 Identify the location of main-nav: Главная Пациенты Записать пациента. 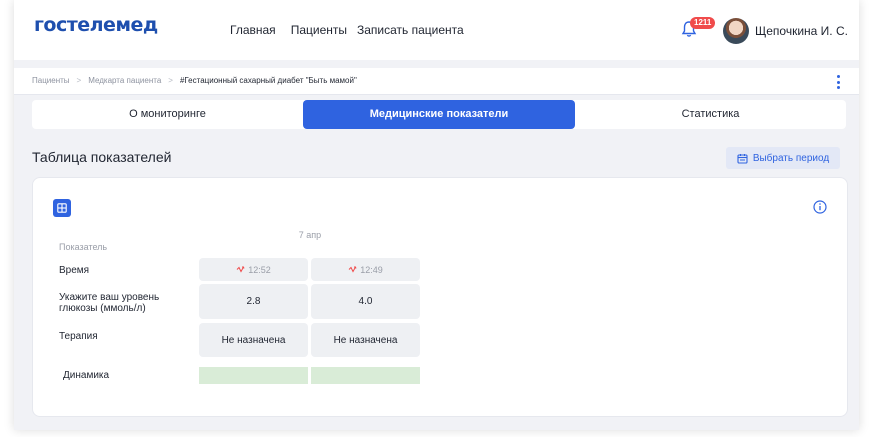
(347, 30).